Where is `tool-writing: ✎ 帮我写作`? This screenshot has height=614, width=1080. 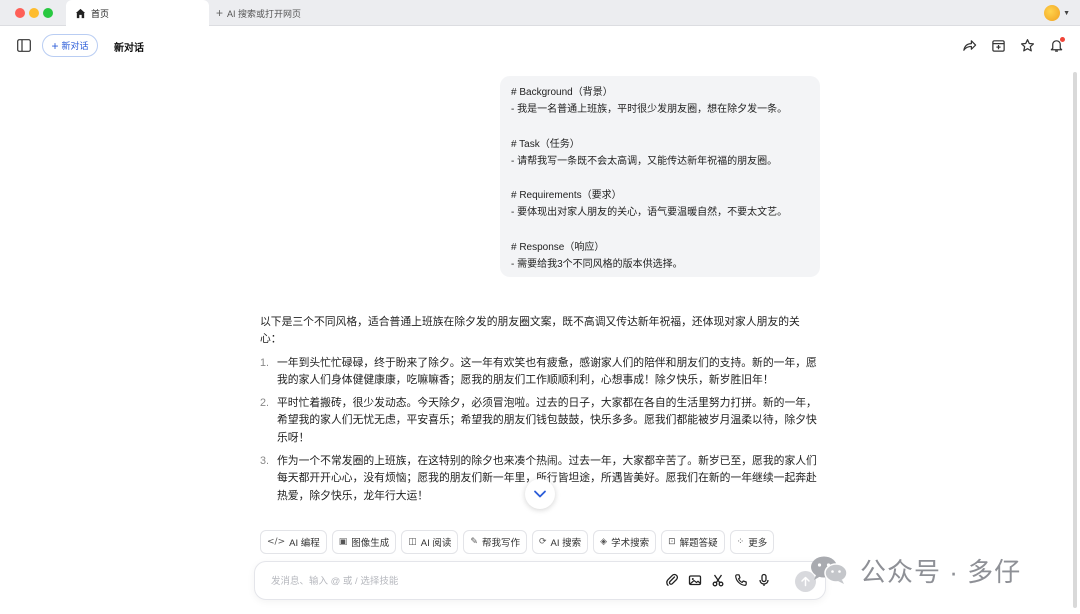
tool-writing: ✎ 帮我写作 is located at coordinates (495, 542).